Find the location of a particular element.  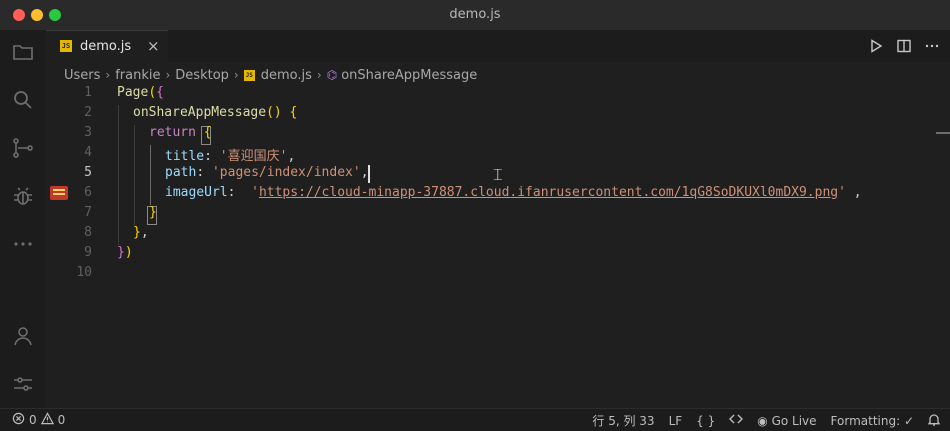

status-bar-right: 行 5, 列 33 LF { } ◉ Go Live Formatting: ✓ is located at coordinates (766, 420).